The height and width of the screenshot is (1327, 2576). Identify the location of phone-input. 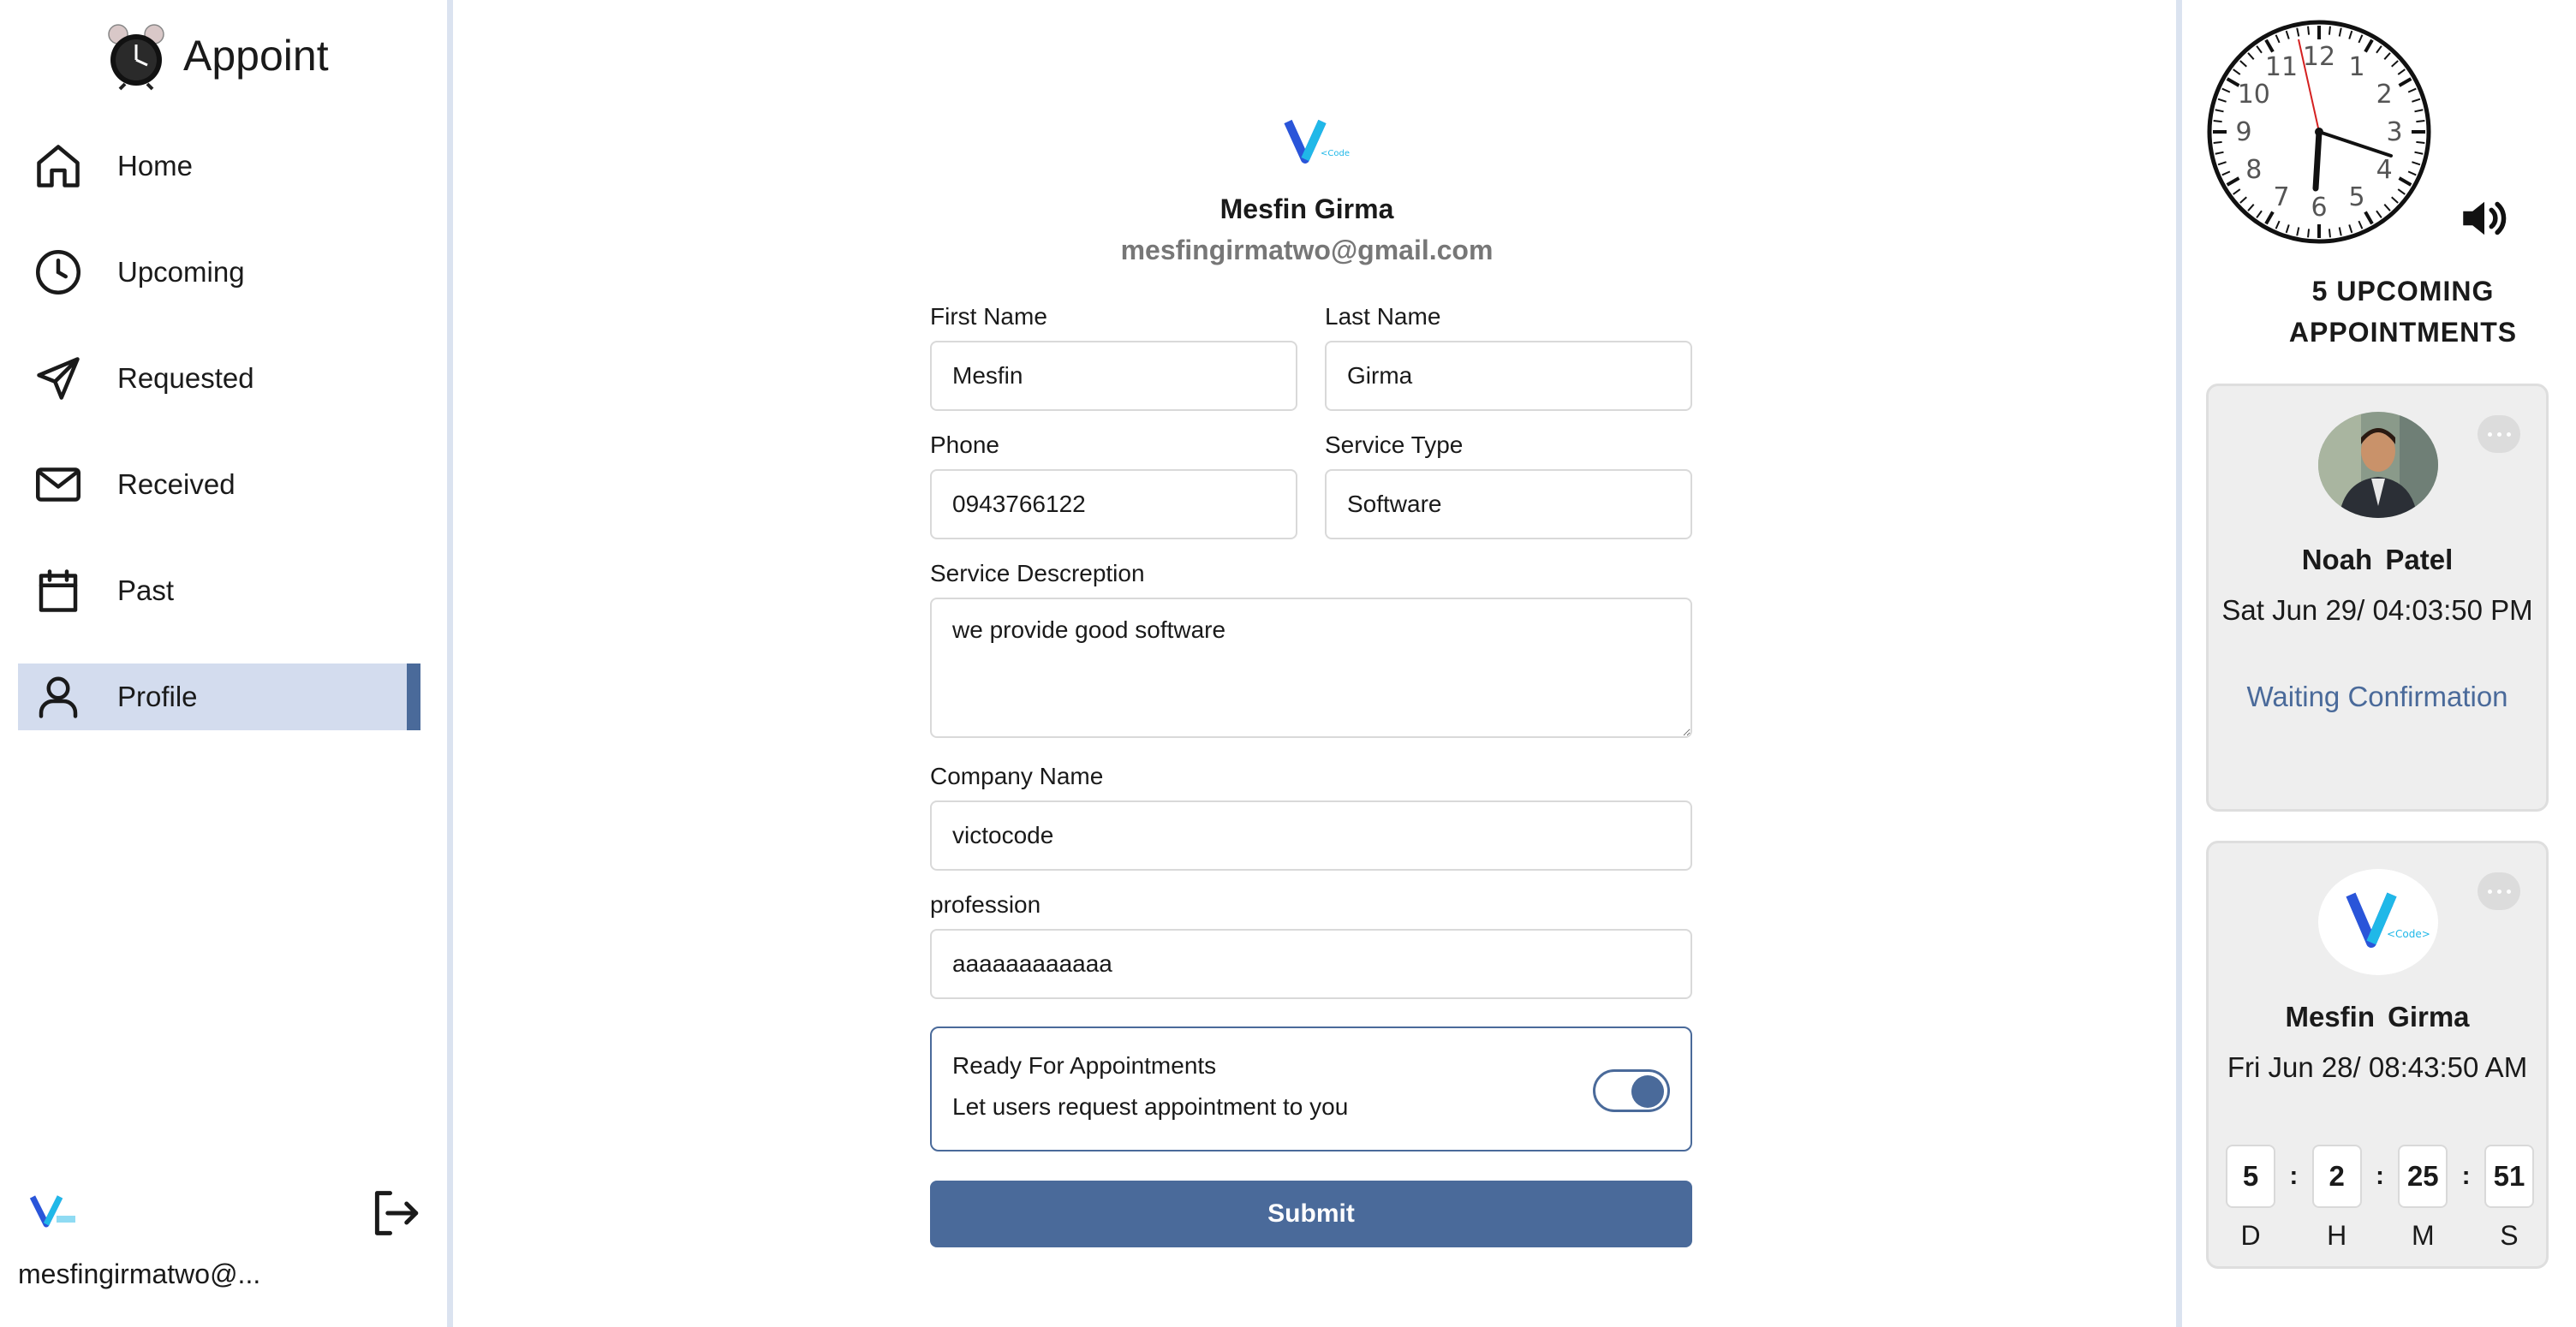
(1113, 504).